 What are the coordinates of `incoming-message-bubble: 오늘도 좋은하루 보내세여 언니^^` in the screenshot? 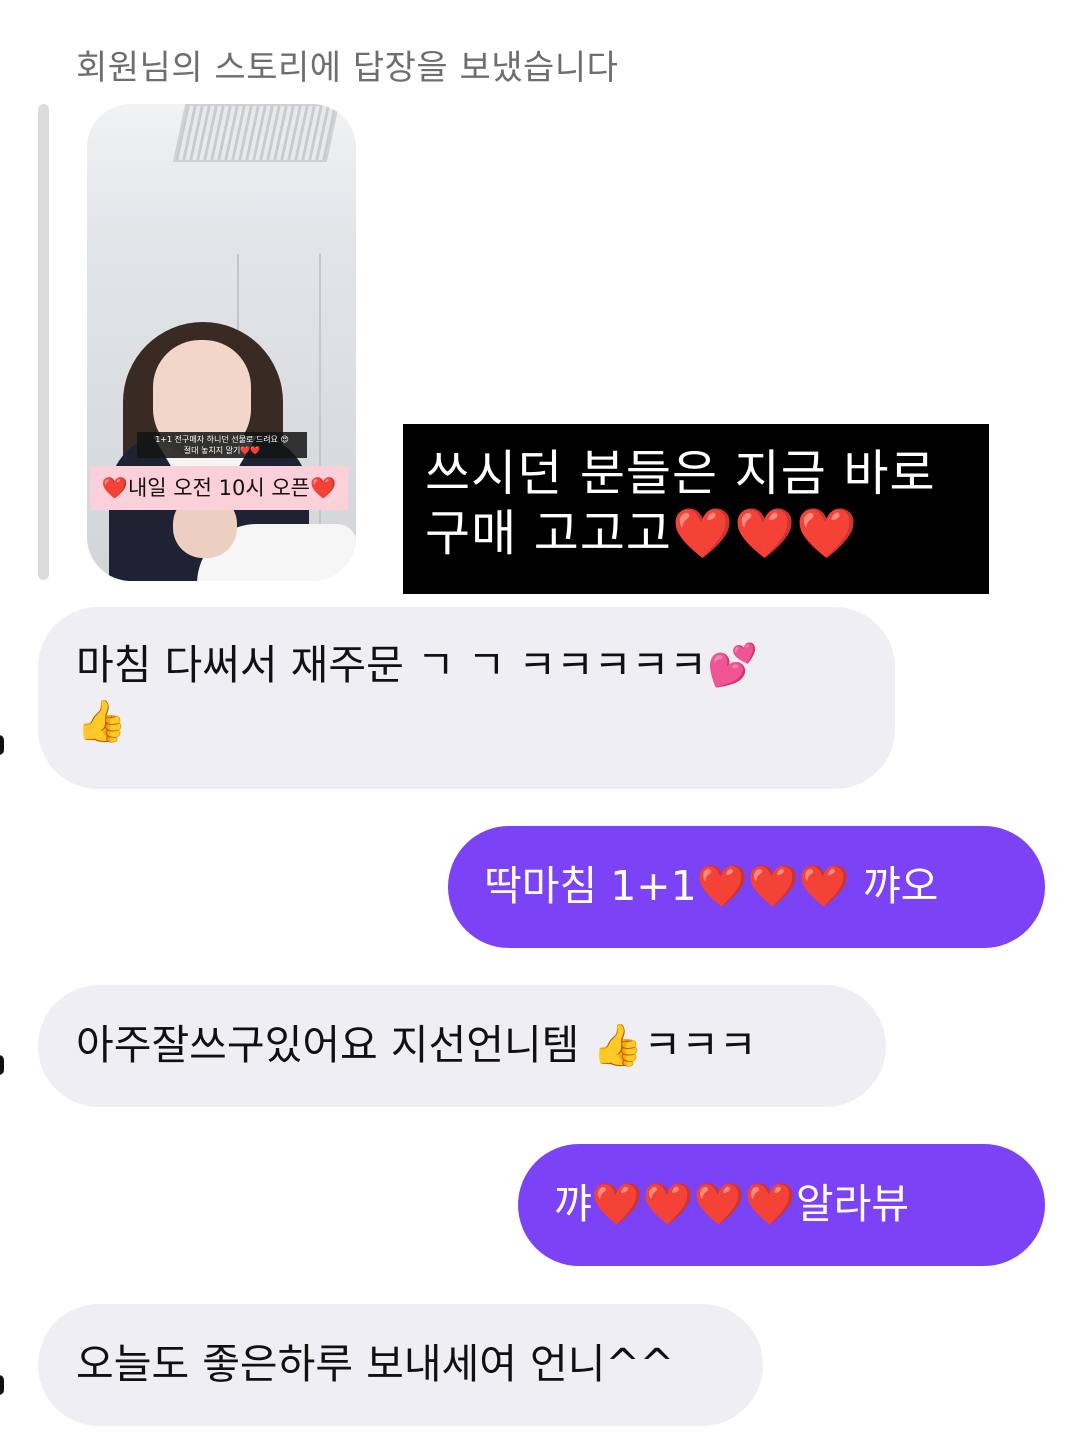 It's located at (400, 1365).